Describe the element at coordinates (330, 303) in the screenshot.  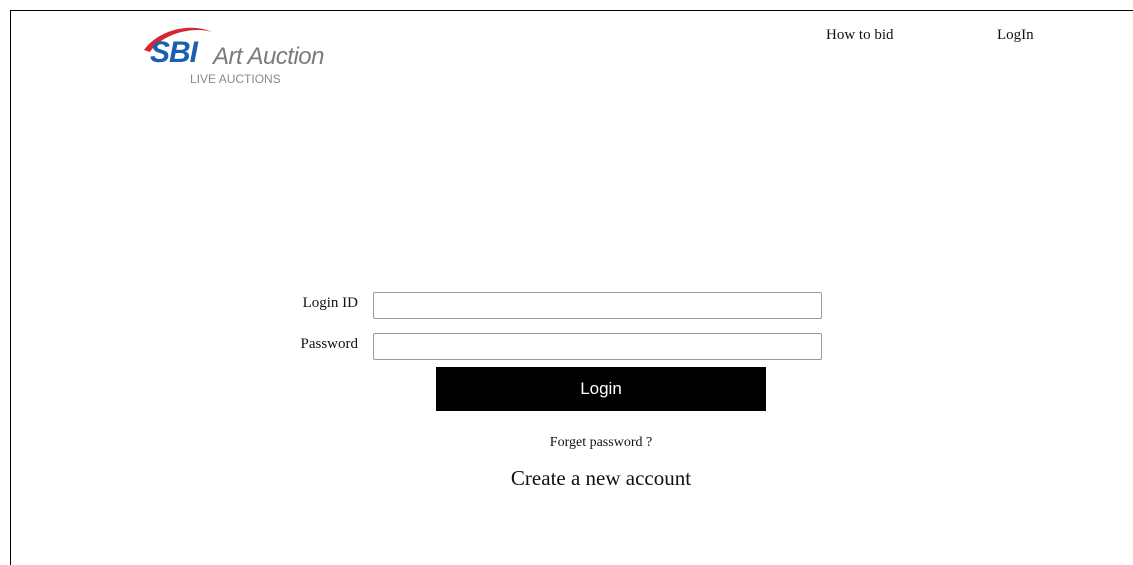
I see `login-id-label: Login ID` at that location.